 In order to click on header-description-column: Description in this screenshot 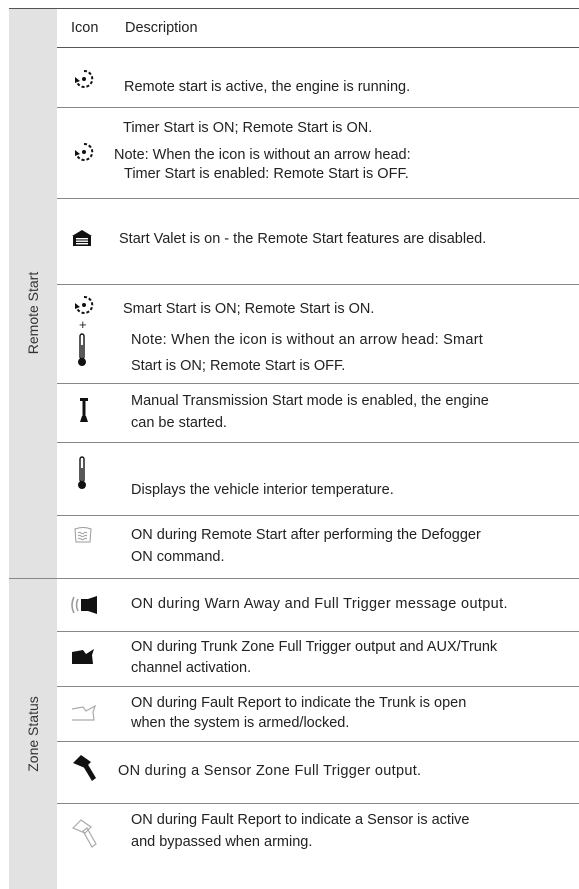, I will do `click(161, 28)`.